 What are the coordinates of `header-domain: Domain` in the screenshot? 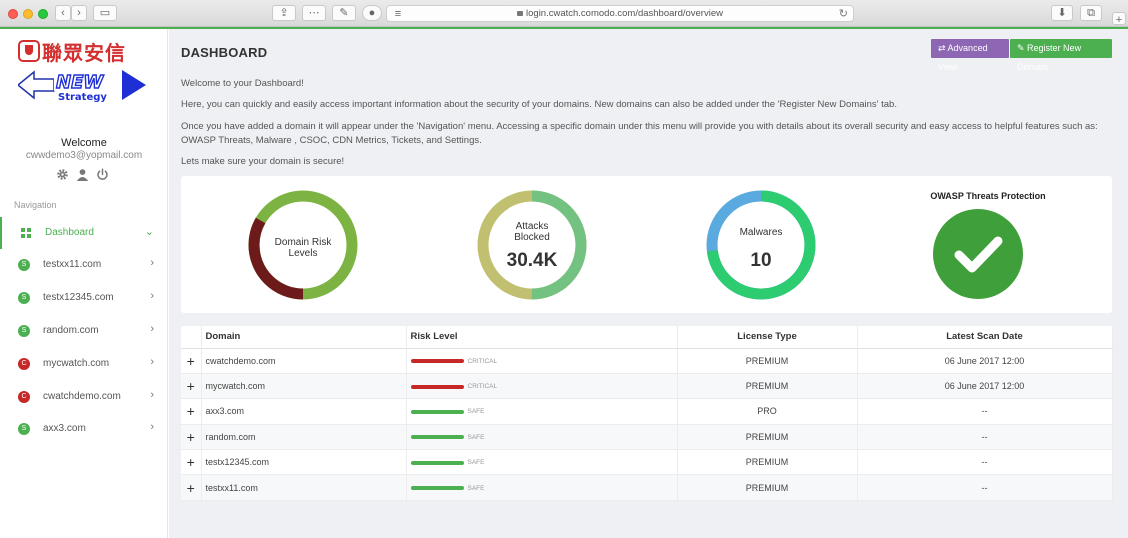 It's located at (304, 337).